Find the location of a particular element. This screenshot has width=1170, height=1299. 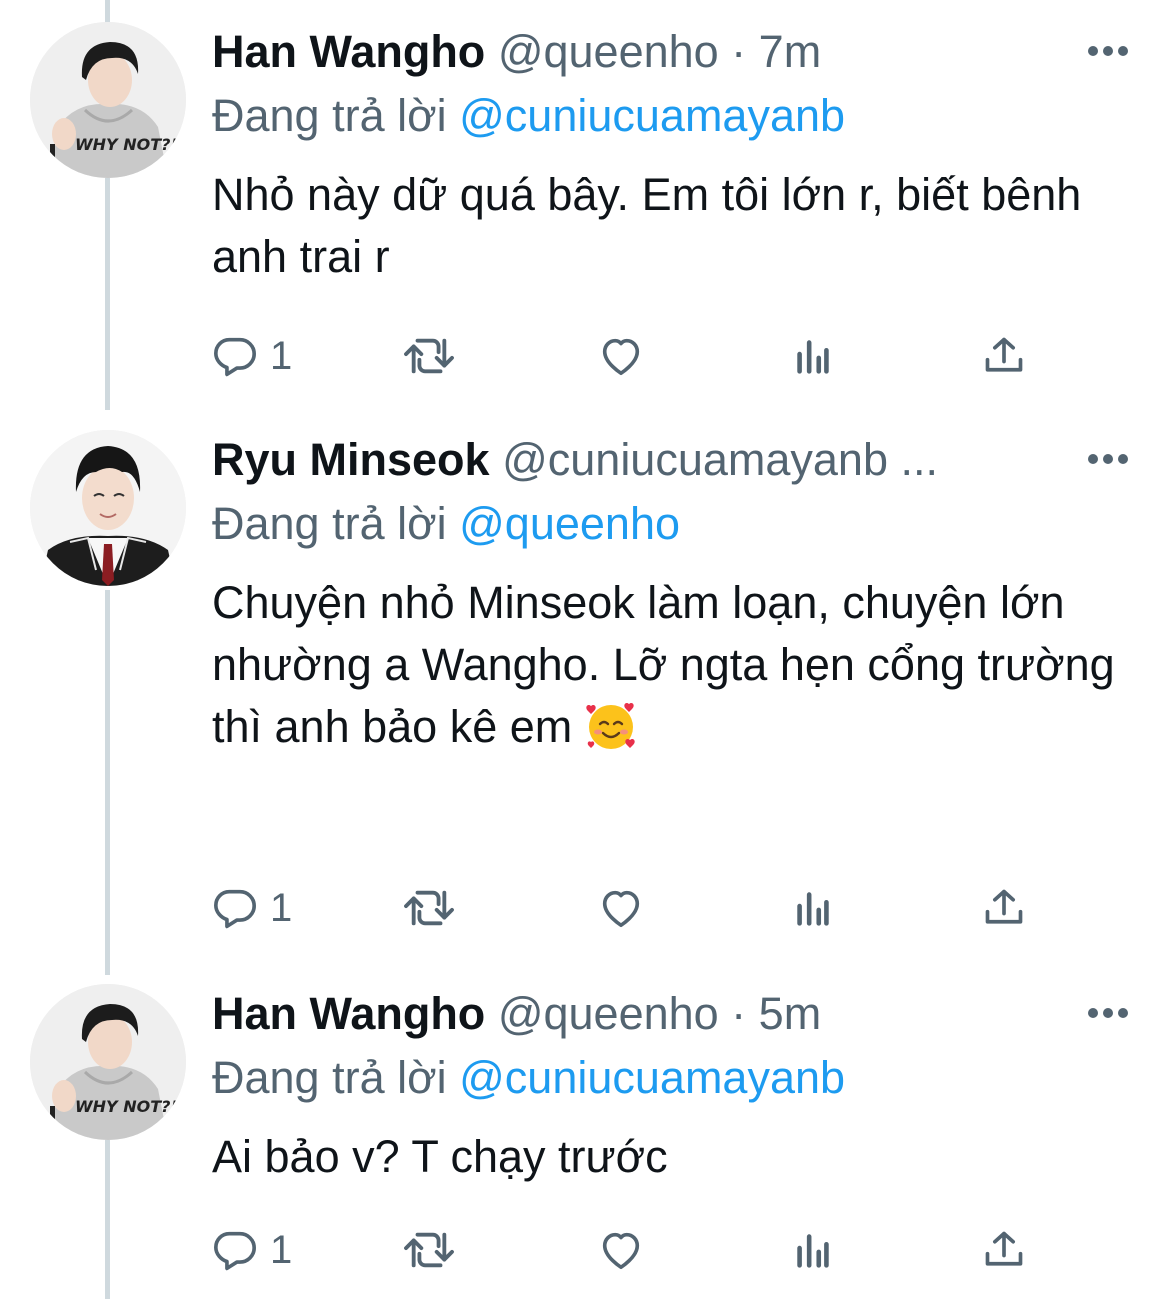

tweet-header: Han Wangho @queenho · 7m is located at coordinates (516, 52).